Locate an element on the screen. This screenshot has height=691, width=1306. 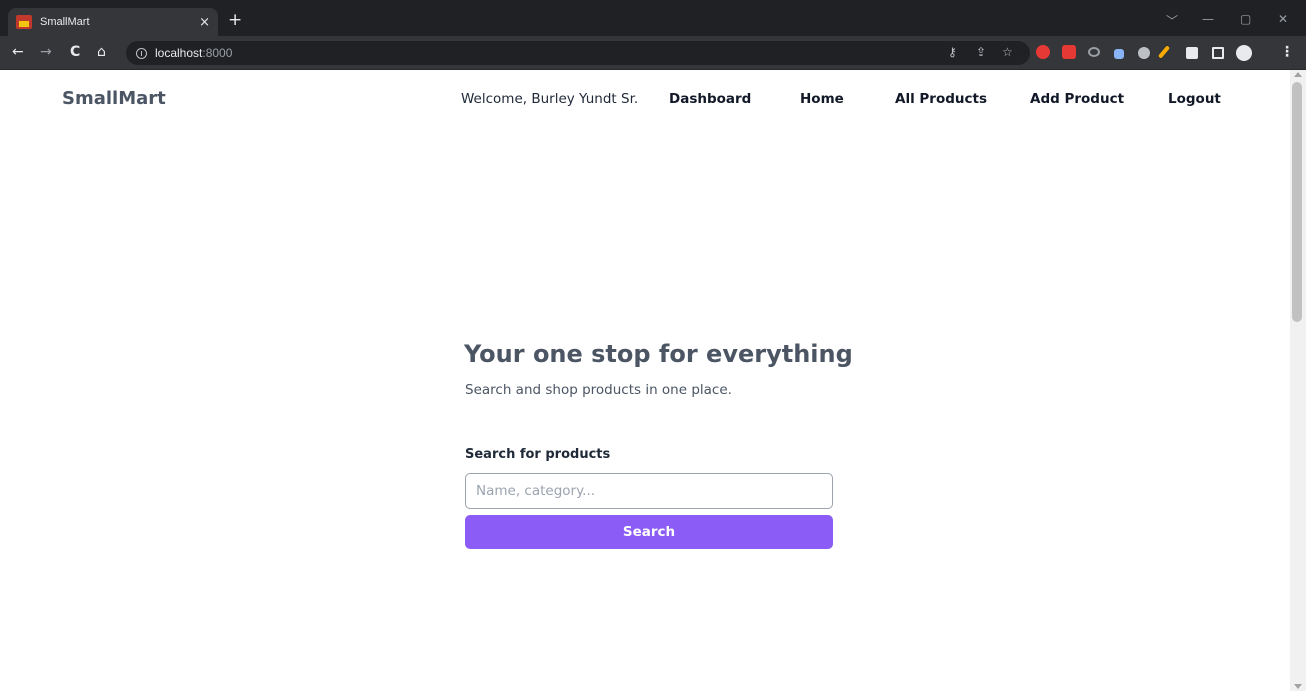
tab-title: SmallMart is located at coordinates (65, 22).